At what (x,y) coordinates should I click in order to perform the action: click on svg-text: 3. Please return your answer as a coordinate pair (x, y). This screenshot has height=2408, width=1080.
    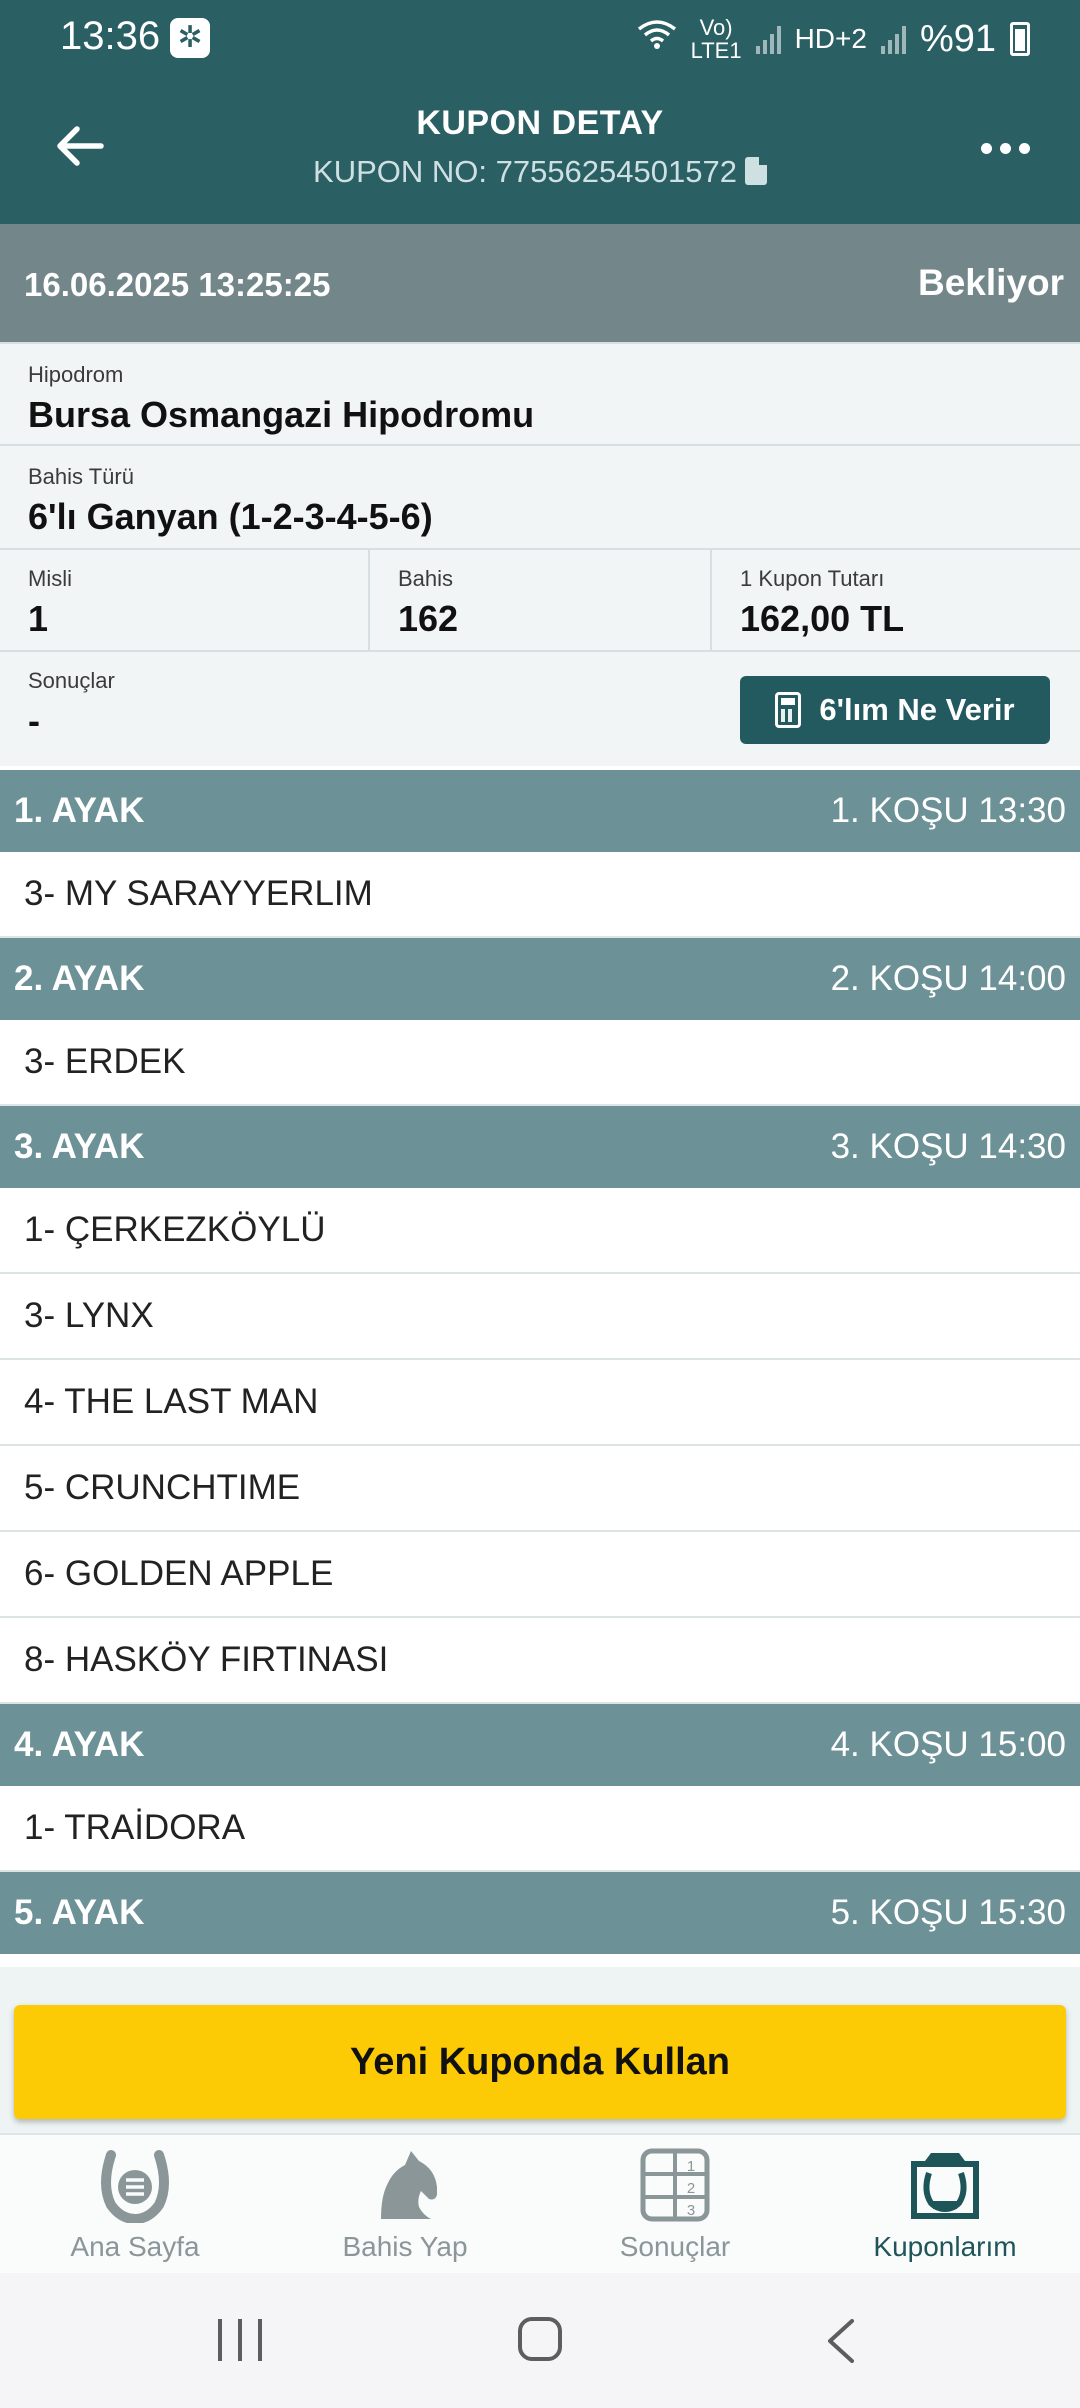
    Looking at the image, I should click on (691, 2210).